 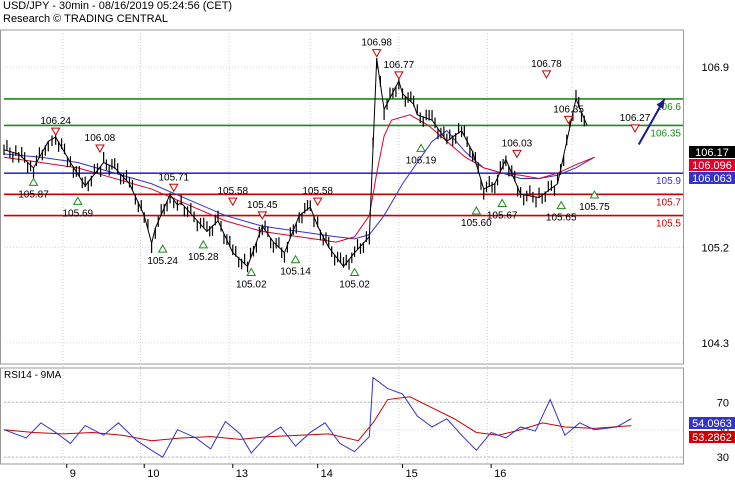 I want to click on x-tick-label: 9, so click(x=73, y=474).